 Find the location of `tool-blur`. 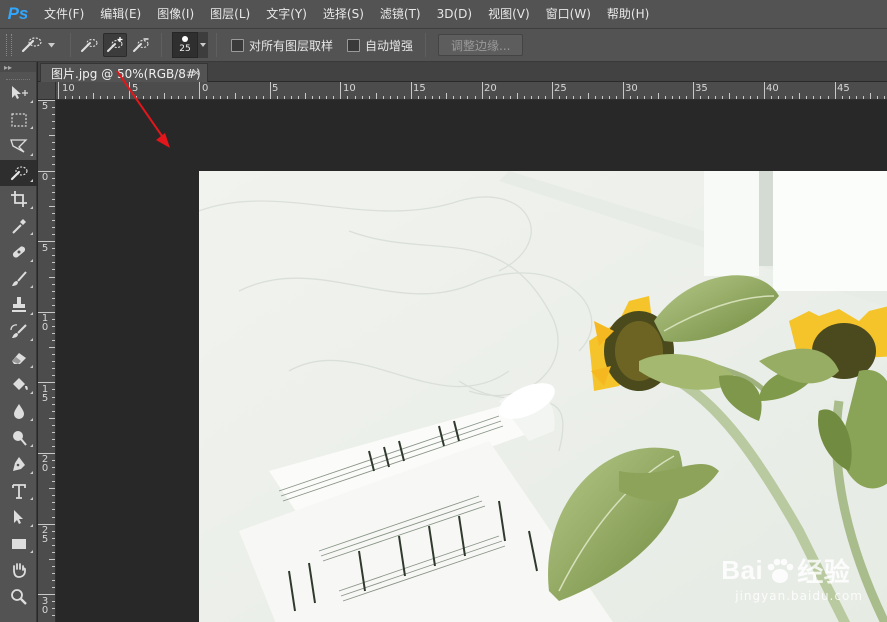

tool-blur is located at coordinates (18, 411).